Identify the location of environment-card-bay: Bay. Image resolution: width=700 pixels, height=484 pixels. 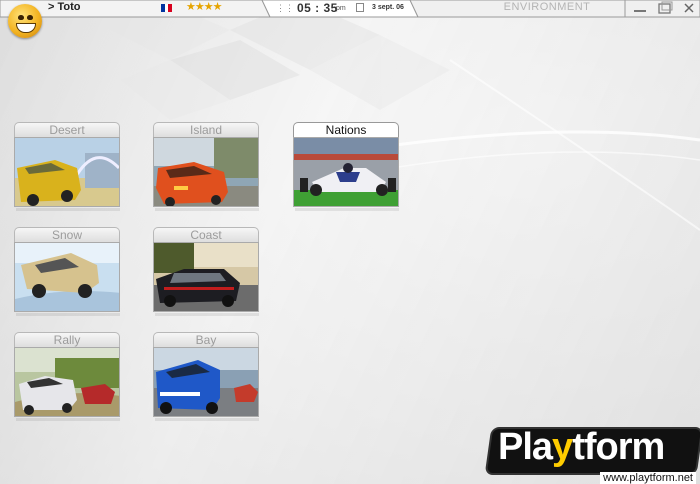
(206, 376).